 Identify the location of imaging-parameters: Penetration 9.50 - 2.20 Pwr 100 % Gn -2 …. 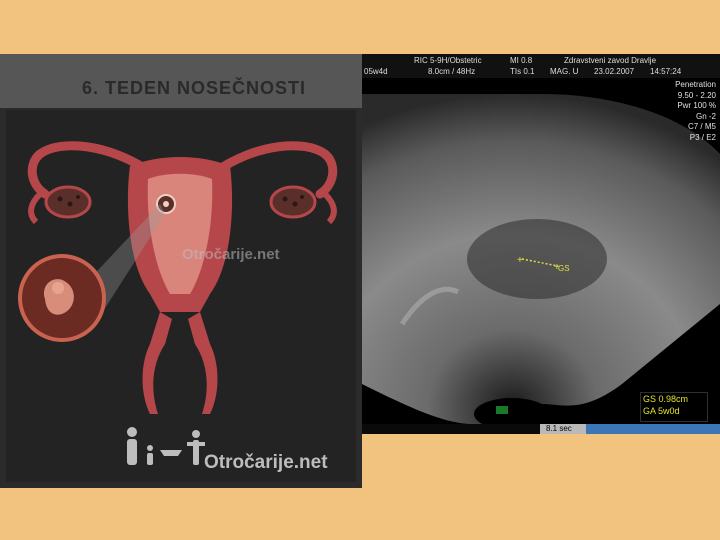
(695, 111).